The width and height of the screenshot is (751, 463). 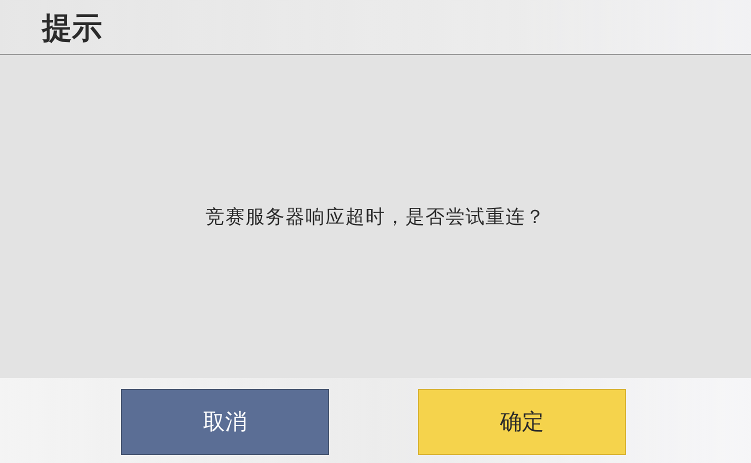 What do you see at coordinates (225, 422) in the screenshot?
I see `cancel-button: 取消` at bounding box center [225, 422].